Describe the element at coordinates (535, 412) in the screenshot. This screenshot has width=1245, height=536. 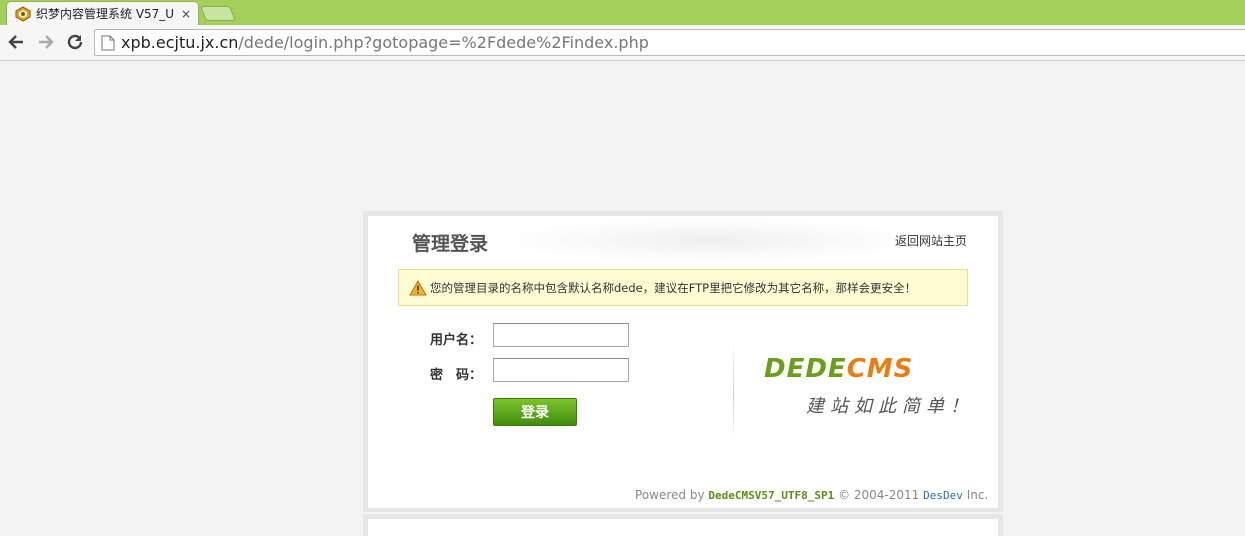
I see `login-button: 登录` at that location.